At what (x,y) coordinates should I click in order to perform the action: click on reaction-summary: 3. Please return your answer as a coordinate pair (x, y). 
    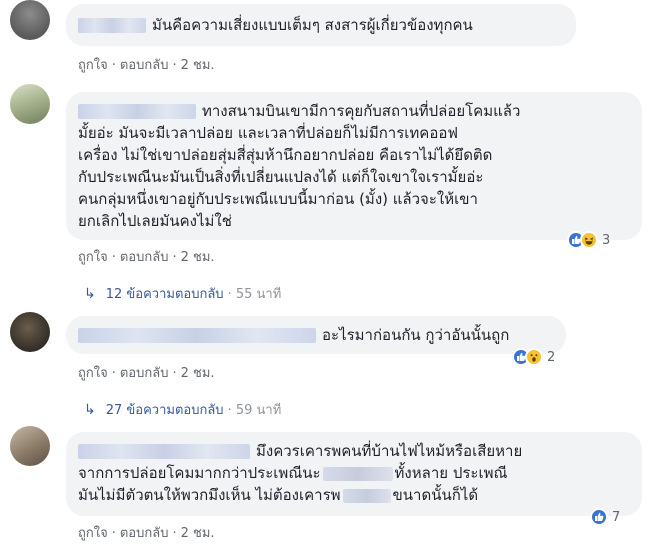
    Looking at the image, I should click on (588, 240).